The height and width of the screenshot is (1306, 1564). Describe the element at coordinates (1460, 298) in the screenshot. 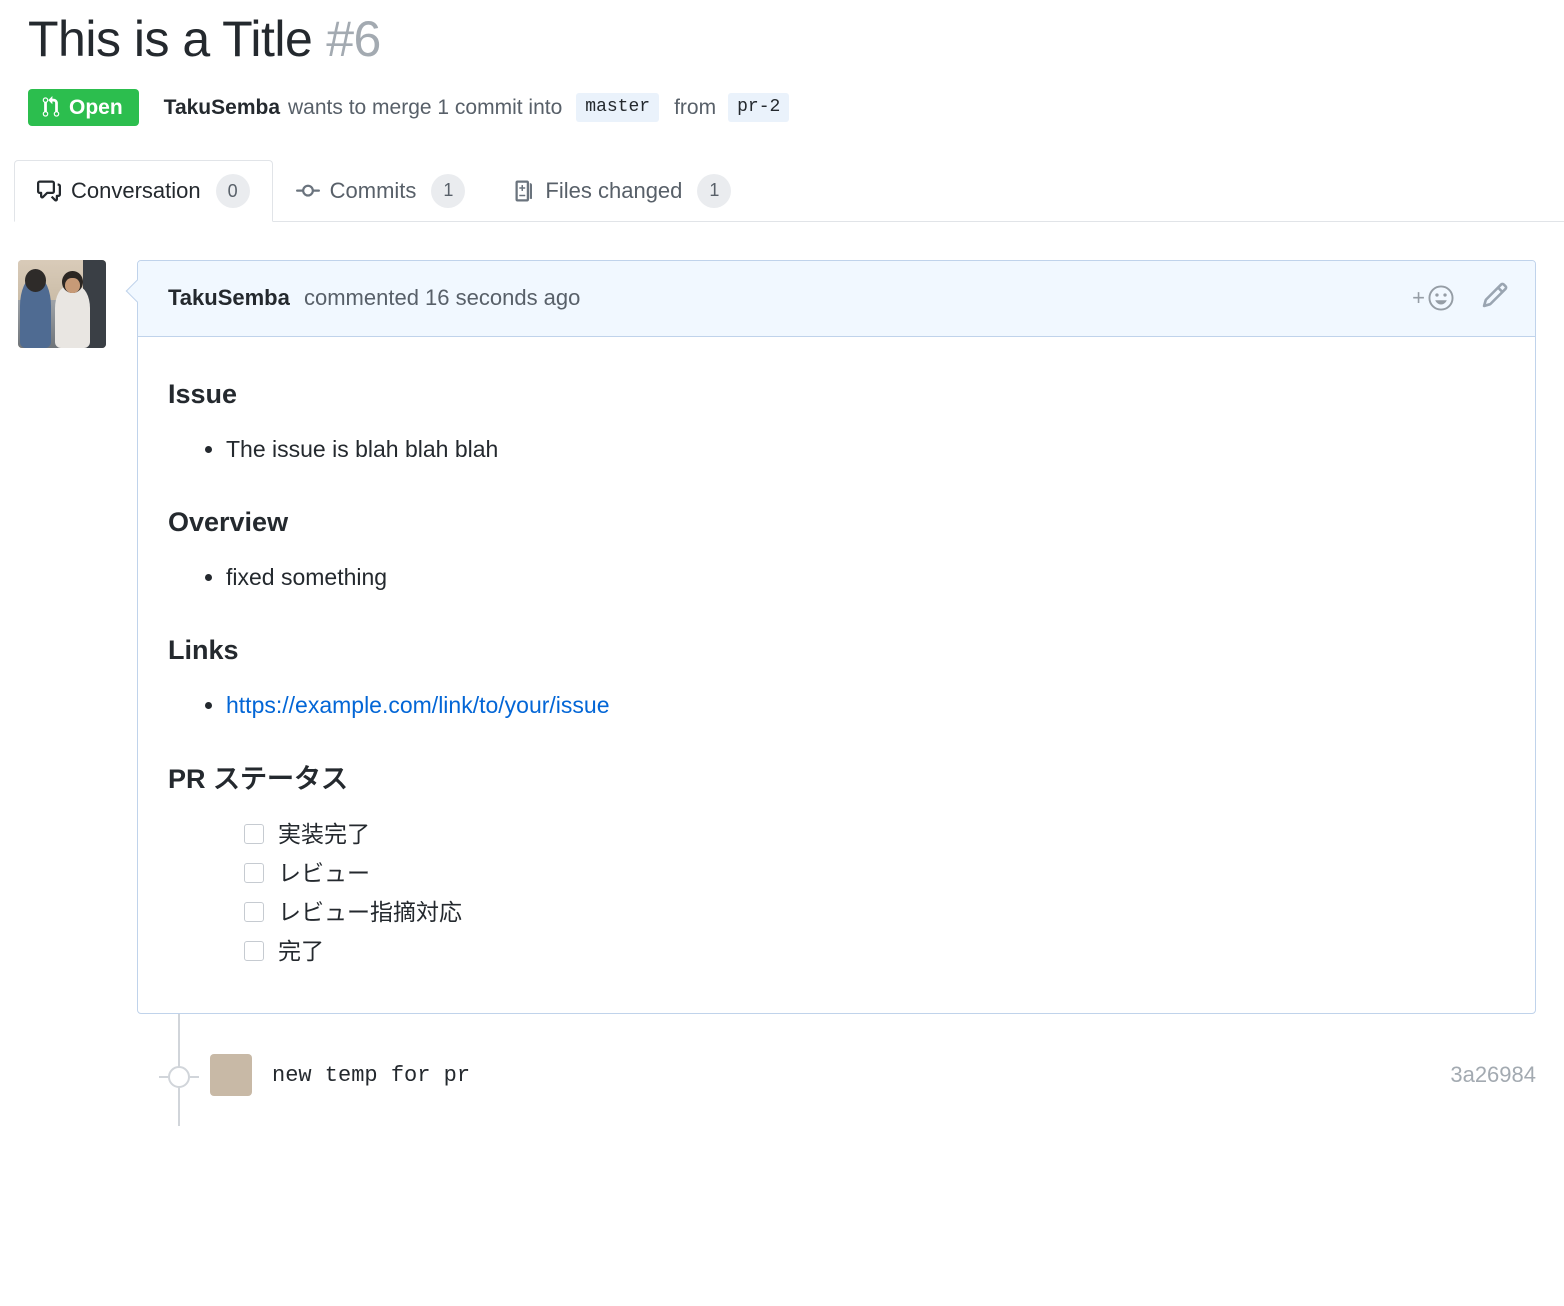

I see `comment-actions: +` at that location.